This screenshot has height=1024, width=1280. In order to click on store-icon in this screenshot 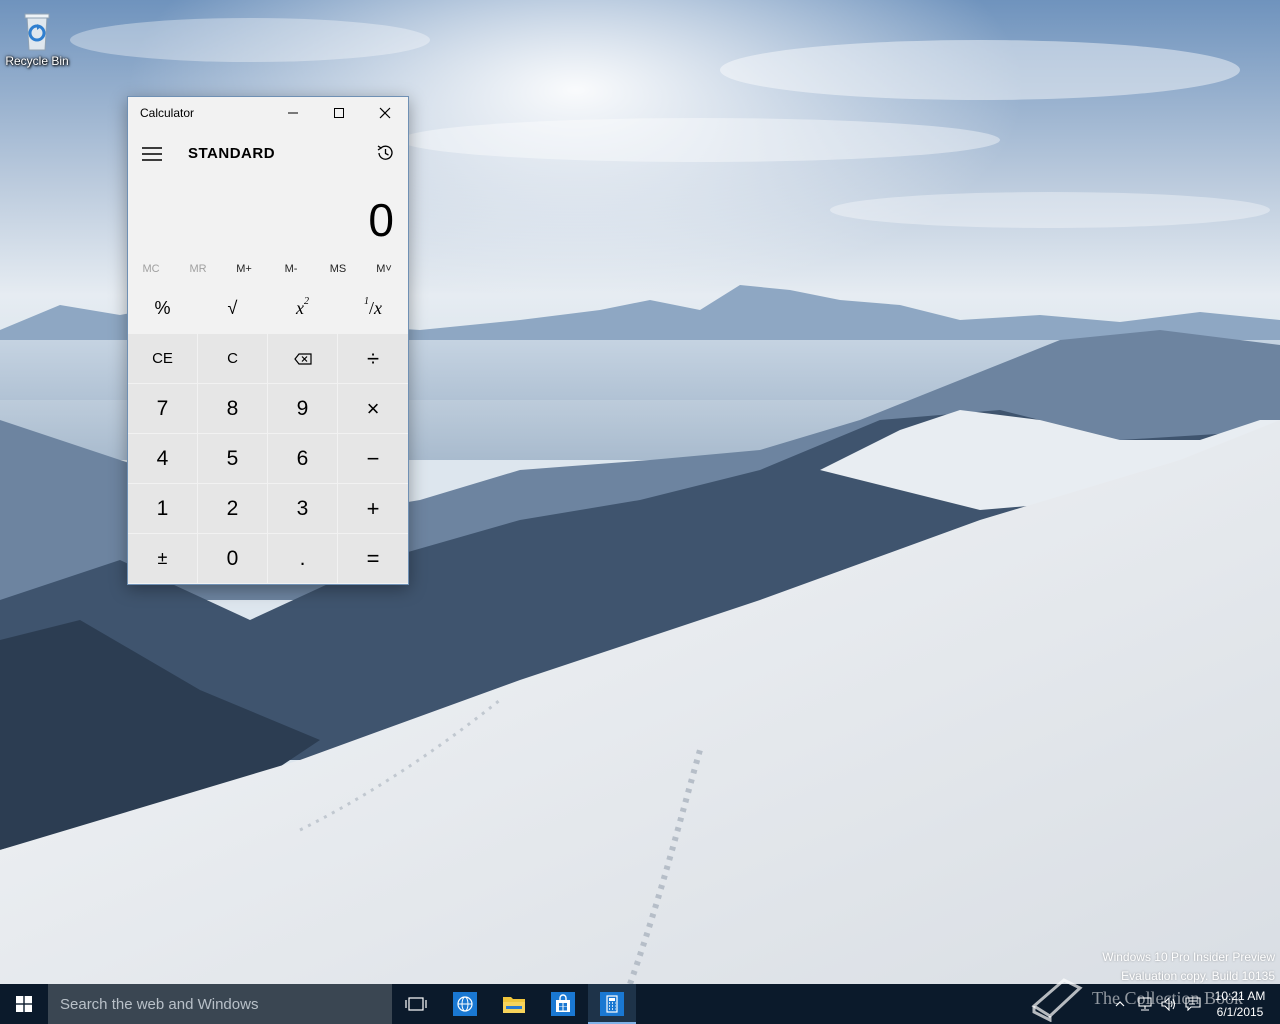, I will do `click(563, 1004)`.